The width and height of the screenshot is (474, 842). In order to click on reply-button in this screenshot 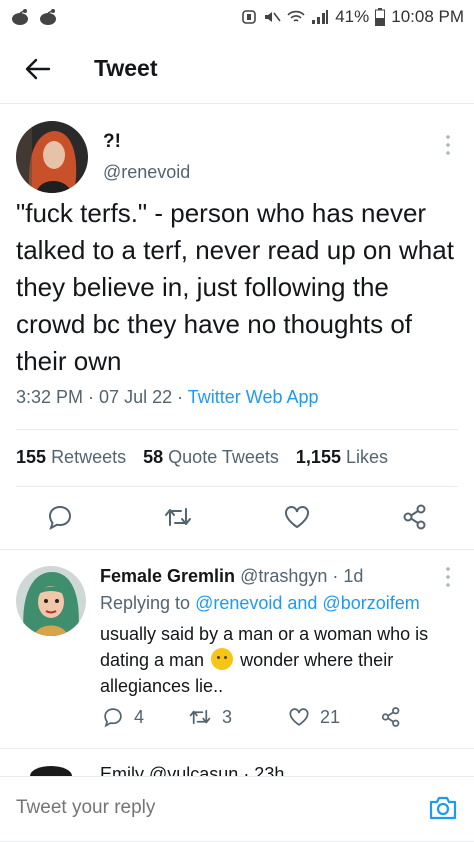, I will do `click(60, 517)`.